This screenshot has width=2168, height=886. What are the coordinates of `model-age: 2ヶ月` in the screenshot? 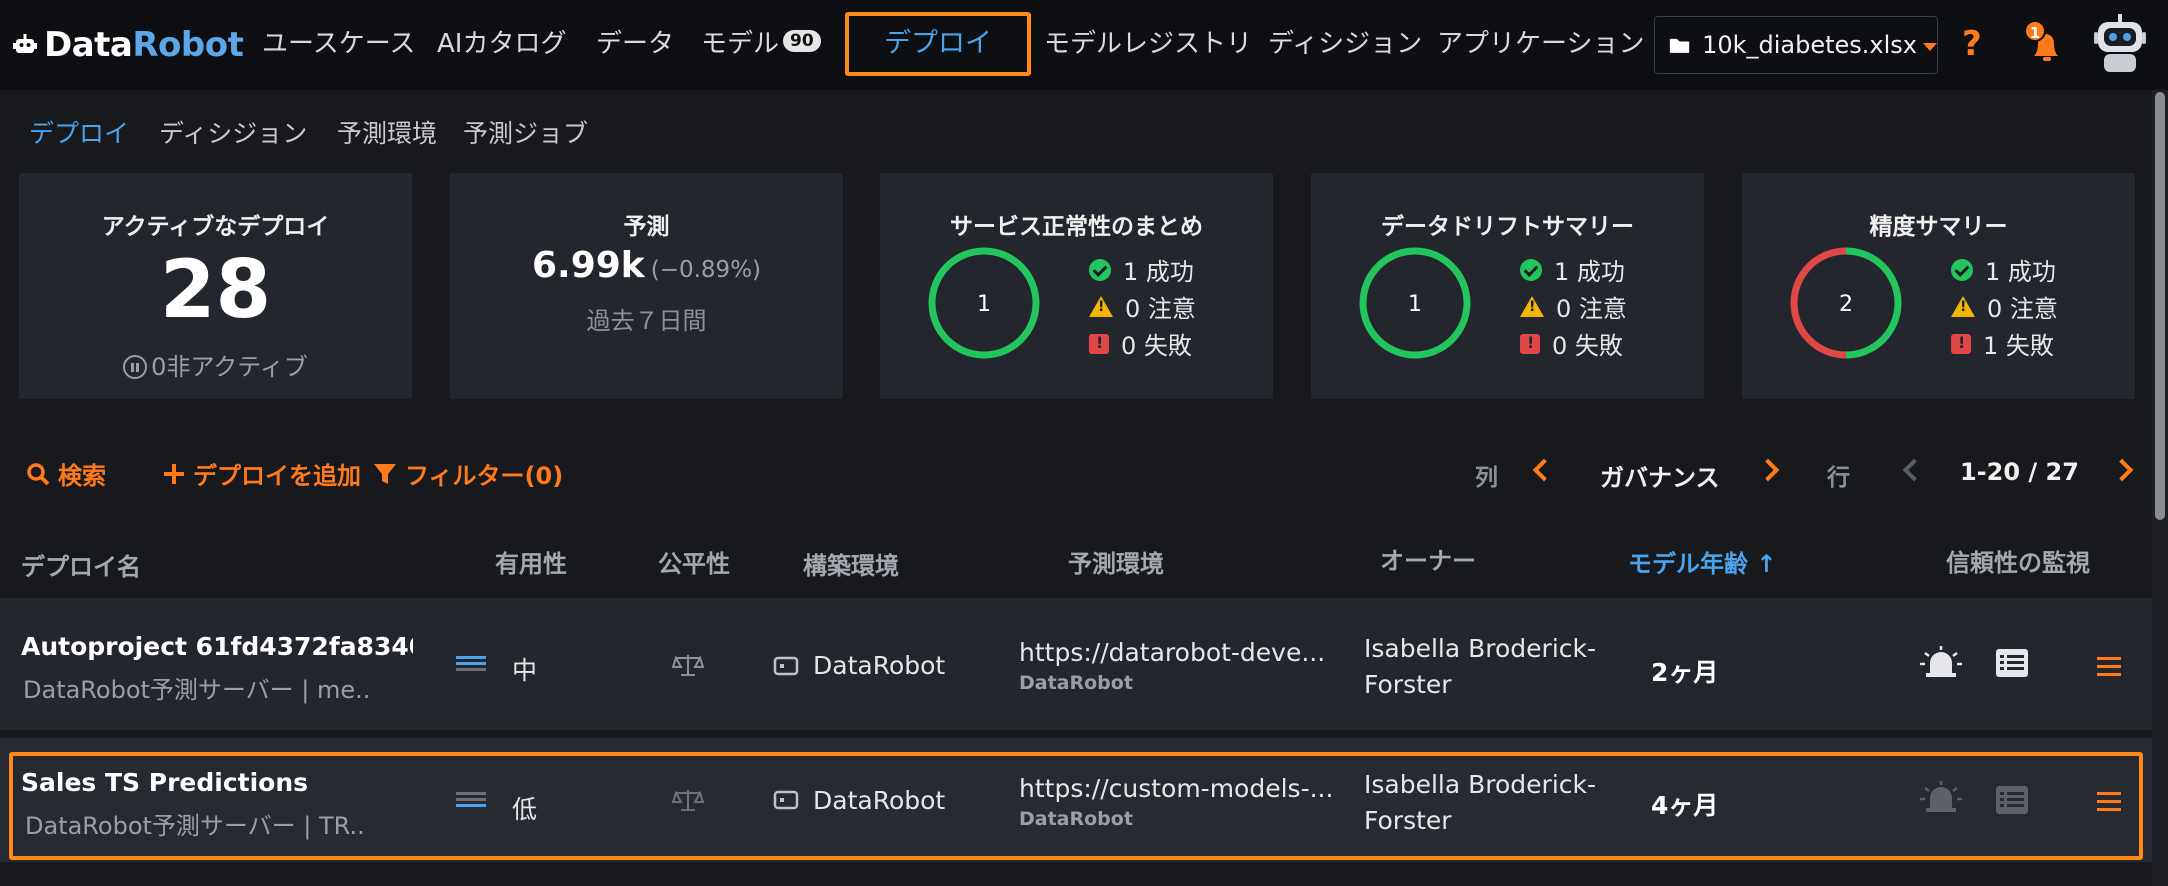 It's located at (1685, 672).